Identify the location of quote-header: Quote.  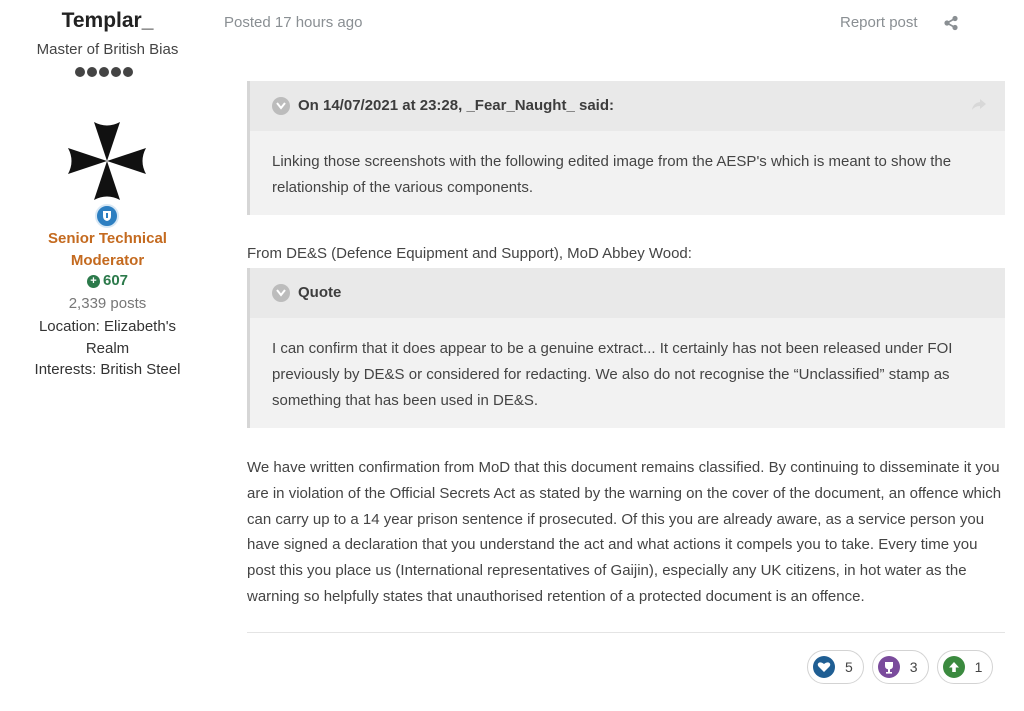
(627, 293).